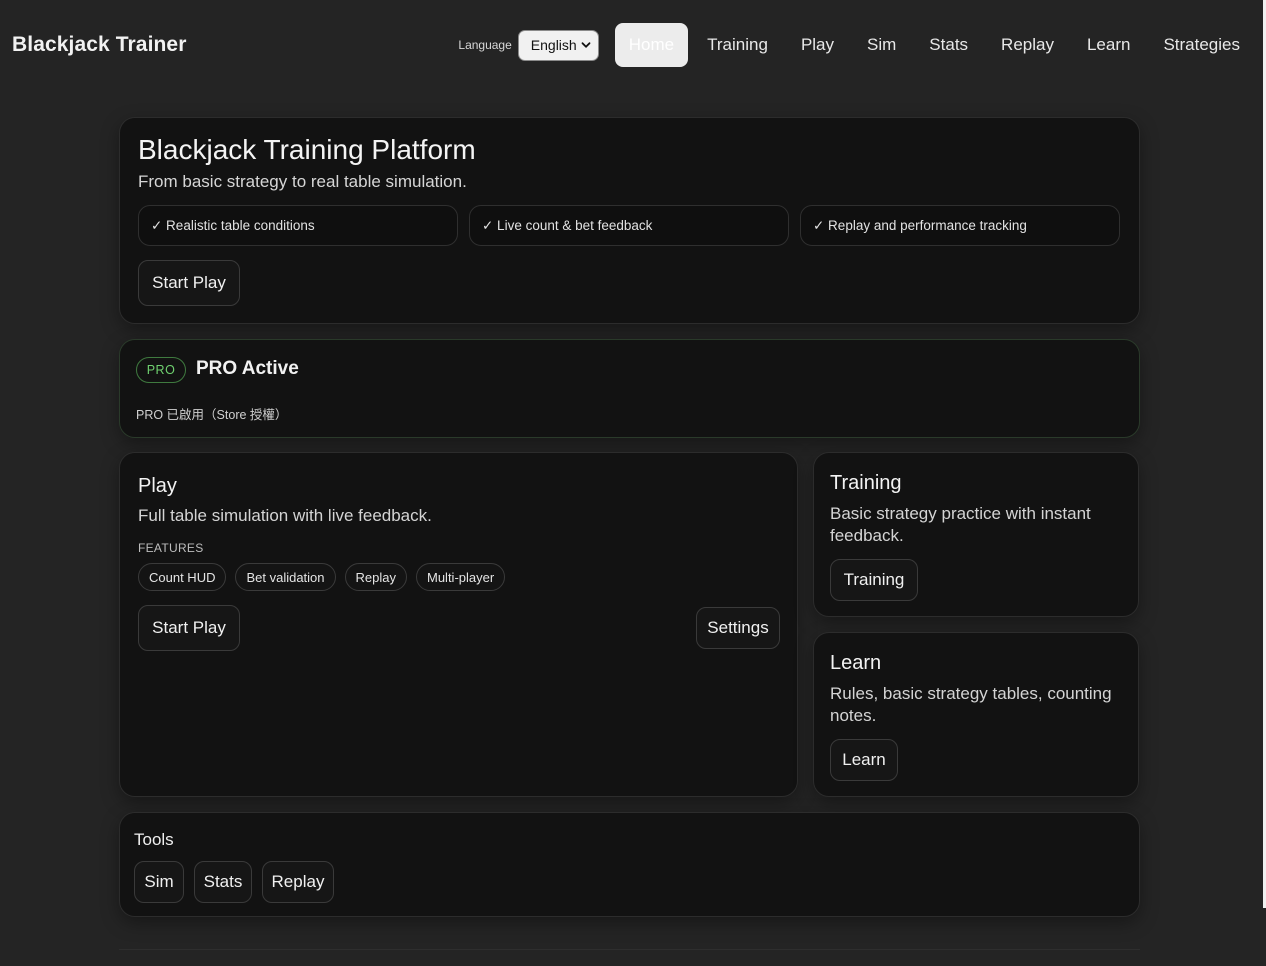 The image size is (1266, 966). Describe the element at coordinates (375, 577) in the screenshot. I see `tag-replay: Replay` at that location.